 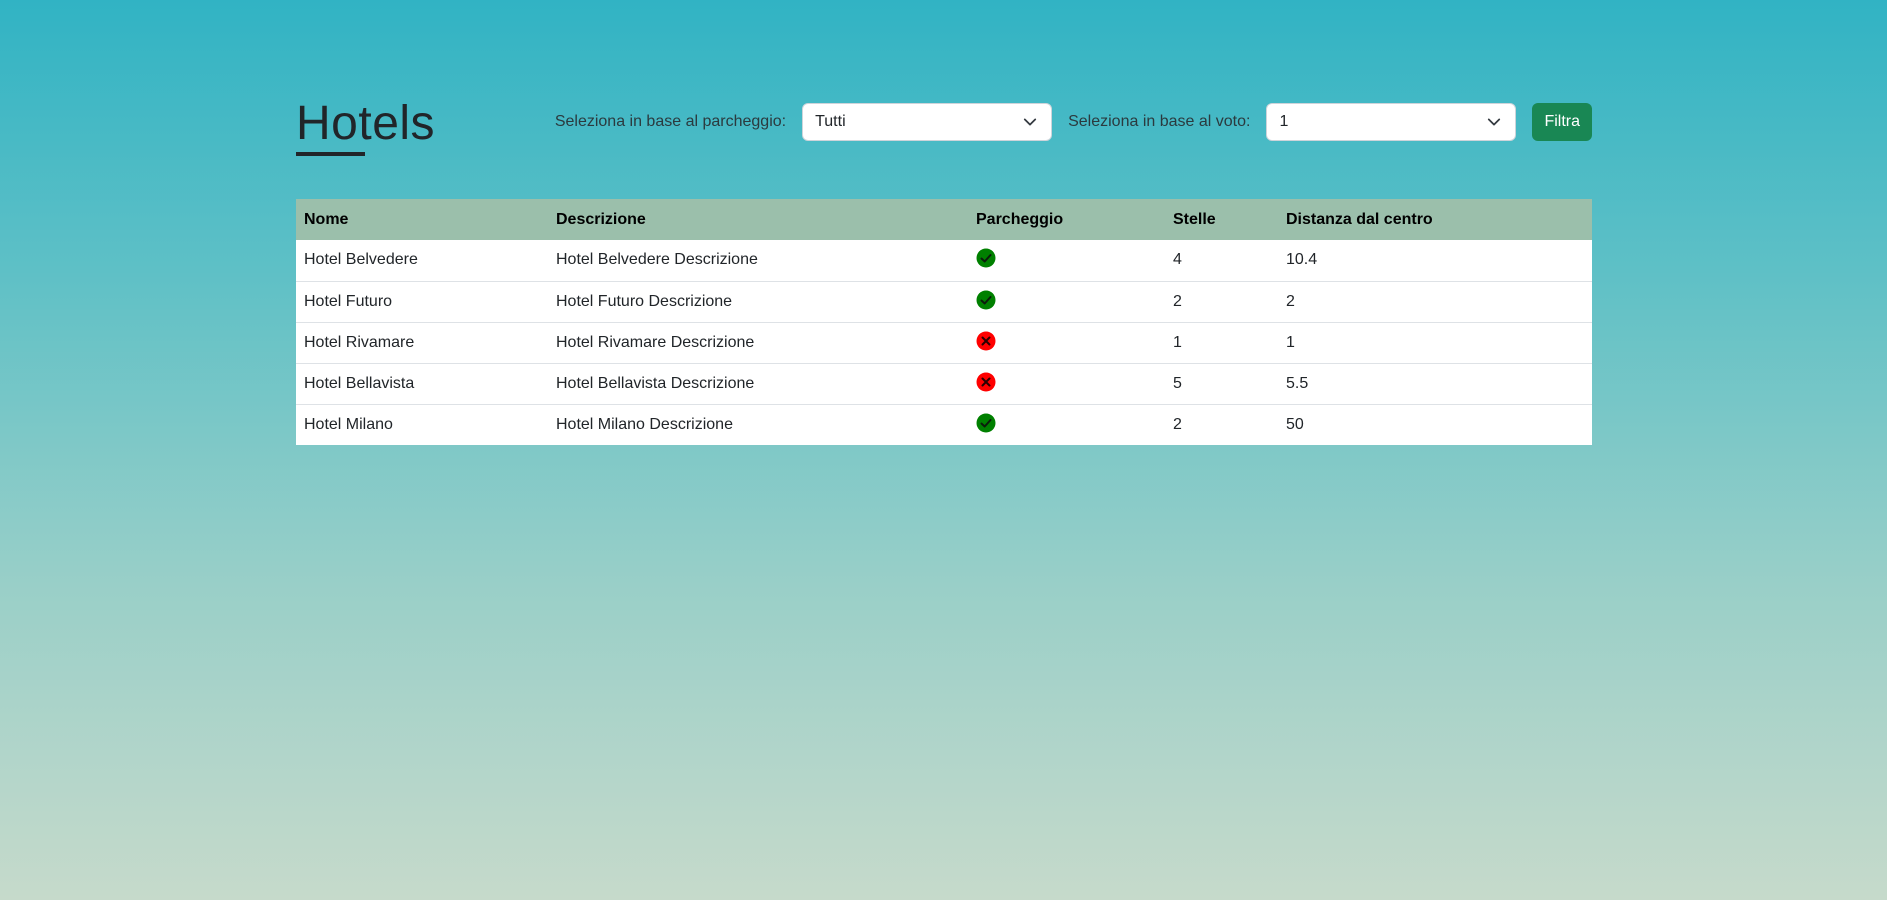 I want to click on column-header-distanza: Distanza dal centro, so click(x=1435, y=219).